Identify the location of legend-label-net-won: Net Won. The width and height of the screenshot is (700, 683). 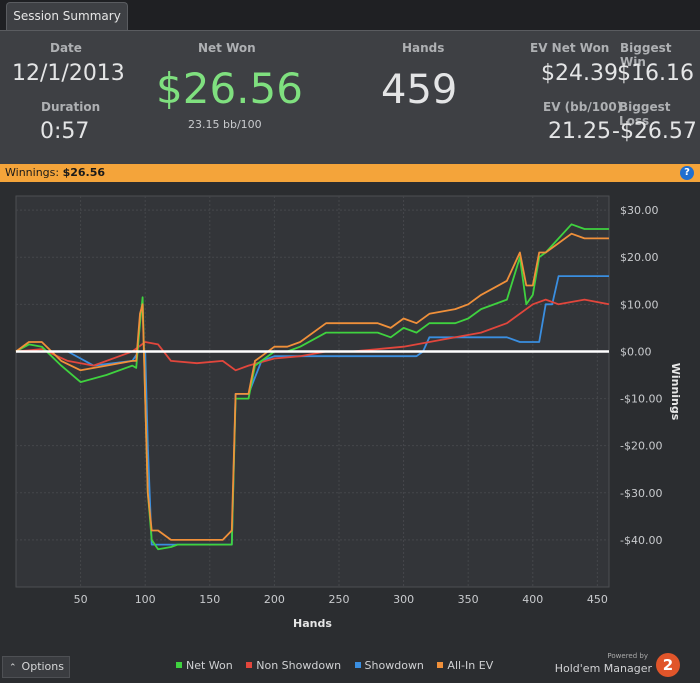
(209, 665).